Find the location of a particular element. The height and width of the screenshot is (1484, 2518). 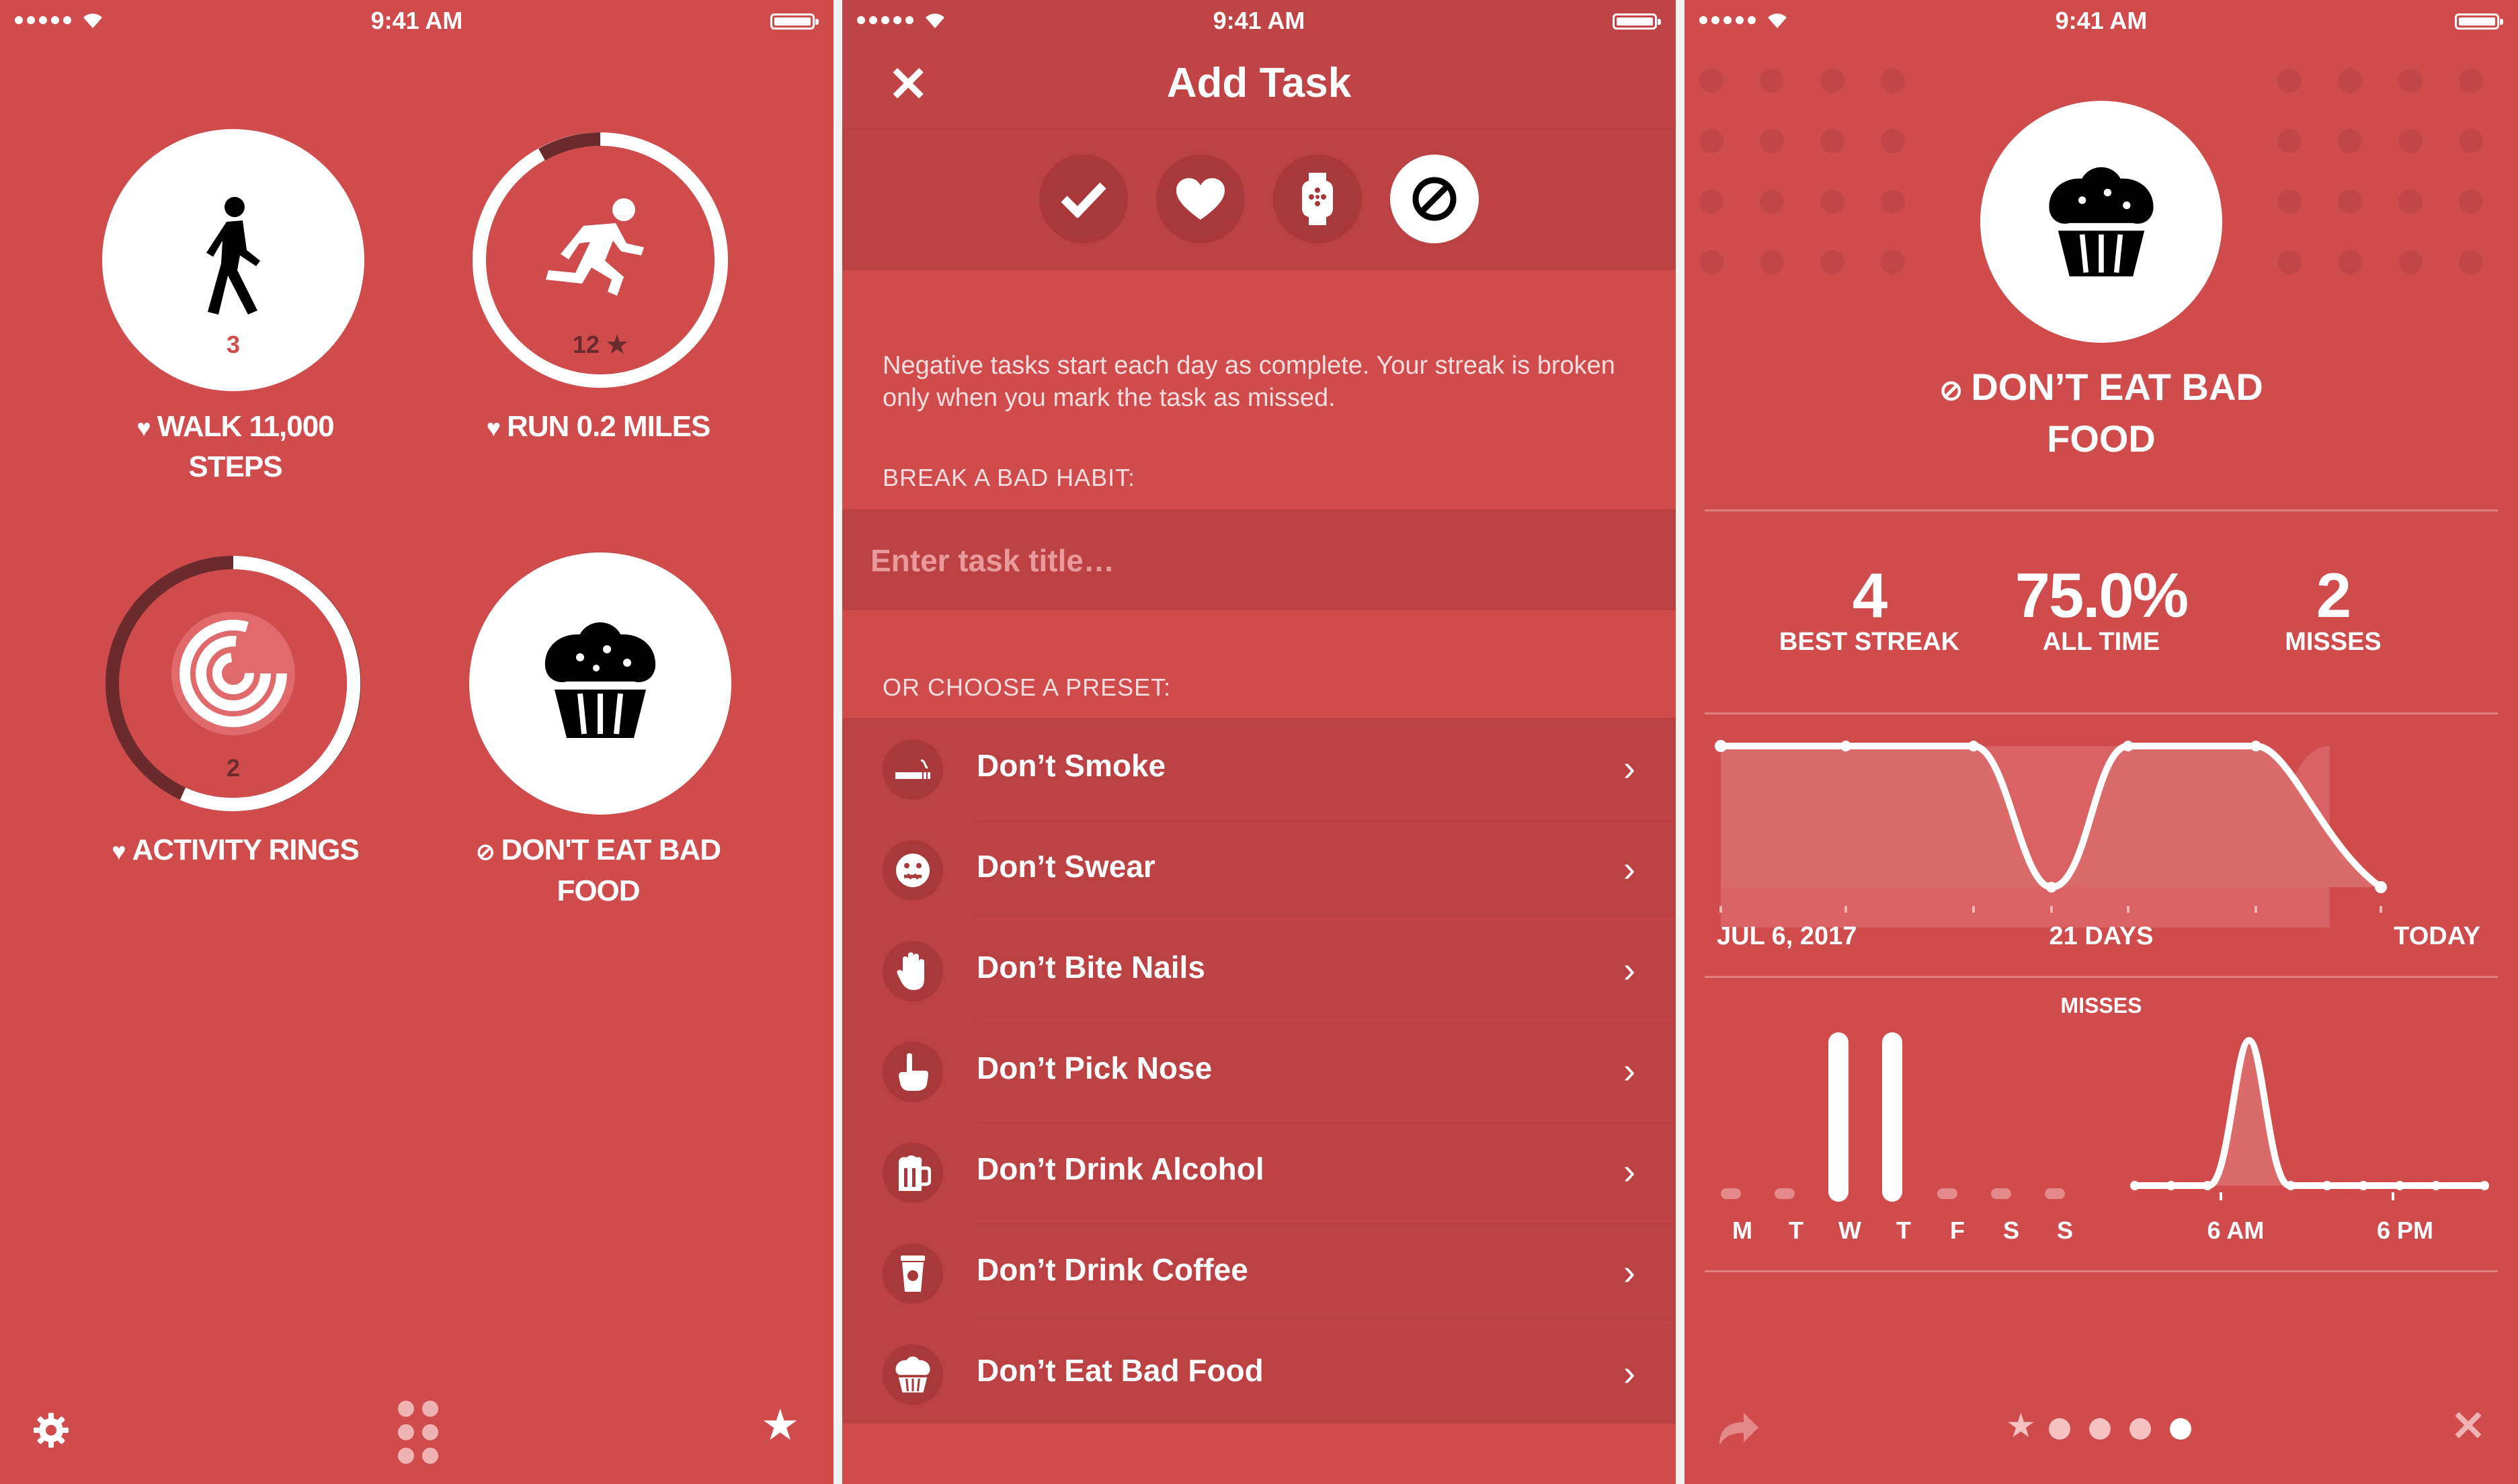

preset-label: Don’t Drink Alcohol is located at coordinates (1120, 1168).